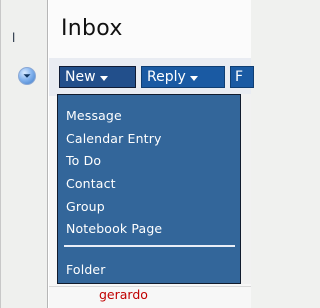  Describe the element at coordinates (166, 77) in the screenshot. I see `reply-button-label: Reply` at that location.